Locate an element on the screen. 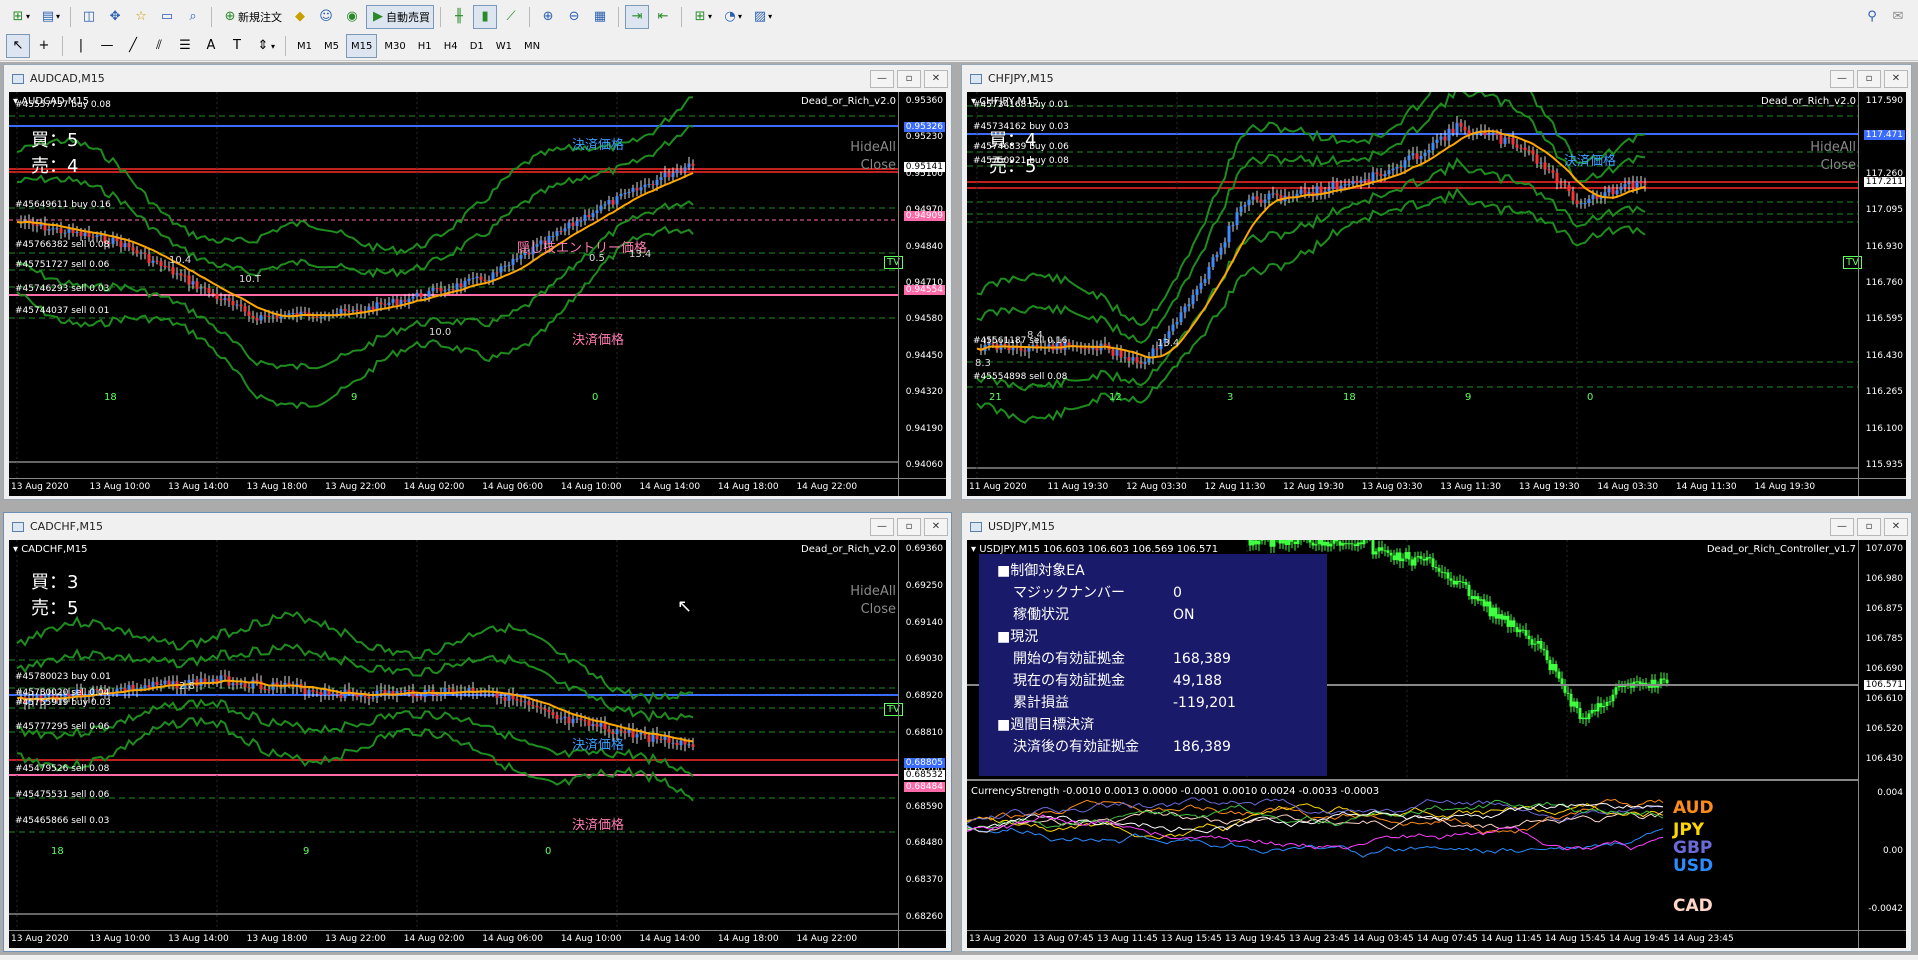 This screenshot has width=1918, height=960. horizontal-line-icon: — is located at coordinates (107, 45).